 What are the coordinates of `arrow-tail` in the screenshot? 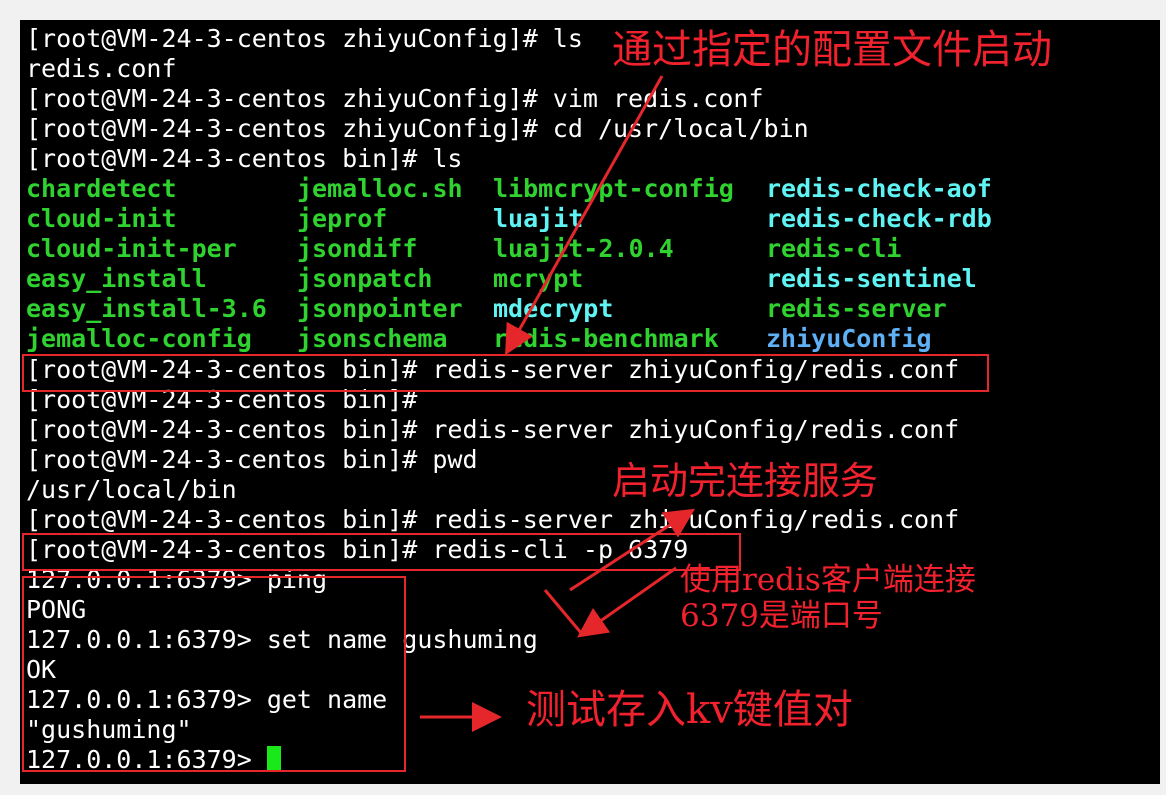 It's located at (563, 612).